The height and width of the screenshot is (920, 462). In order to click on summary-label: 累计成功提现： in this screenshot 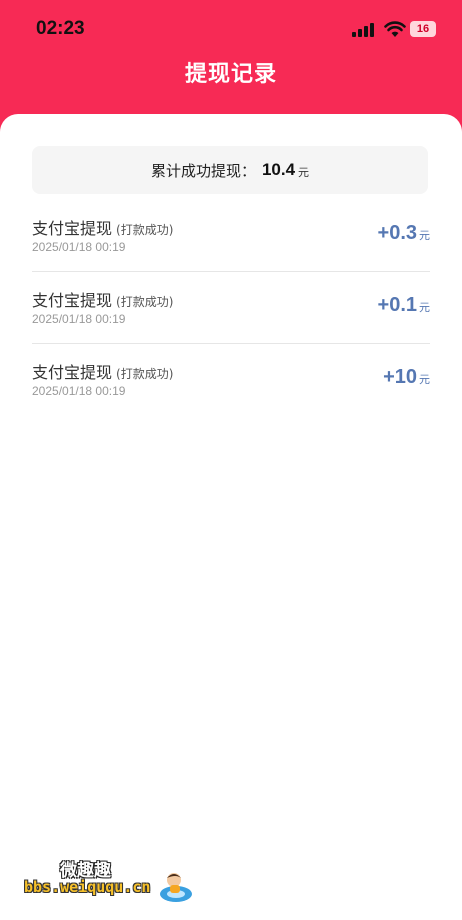, I will do `click(203, 170)`.